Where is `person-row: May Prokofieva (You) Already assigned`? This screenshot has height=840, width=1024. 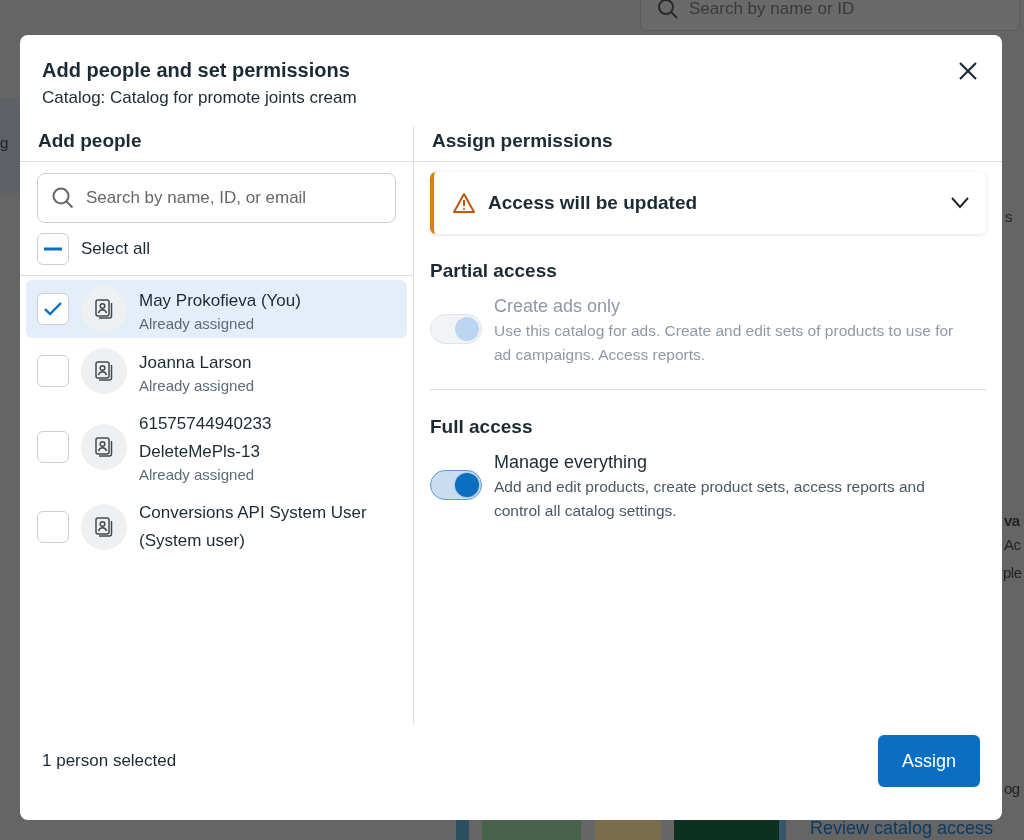 person-row: May Prokofieva (You) Already assigned is located at coordinates (216, 309).